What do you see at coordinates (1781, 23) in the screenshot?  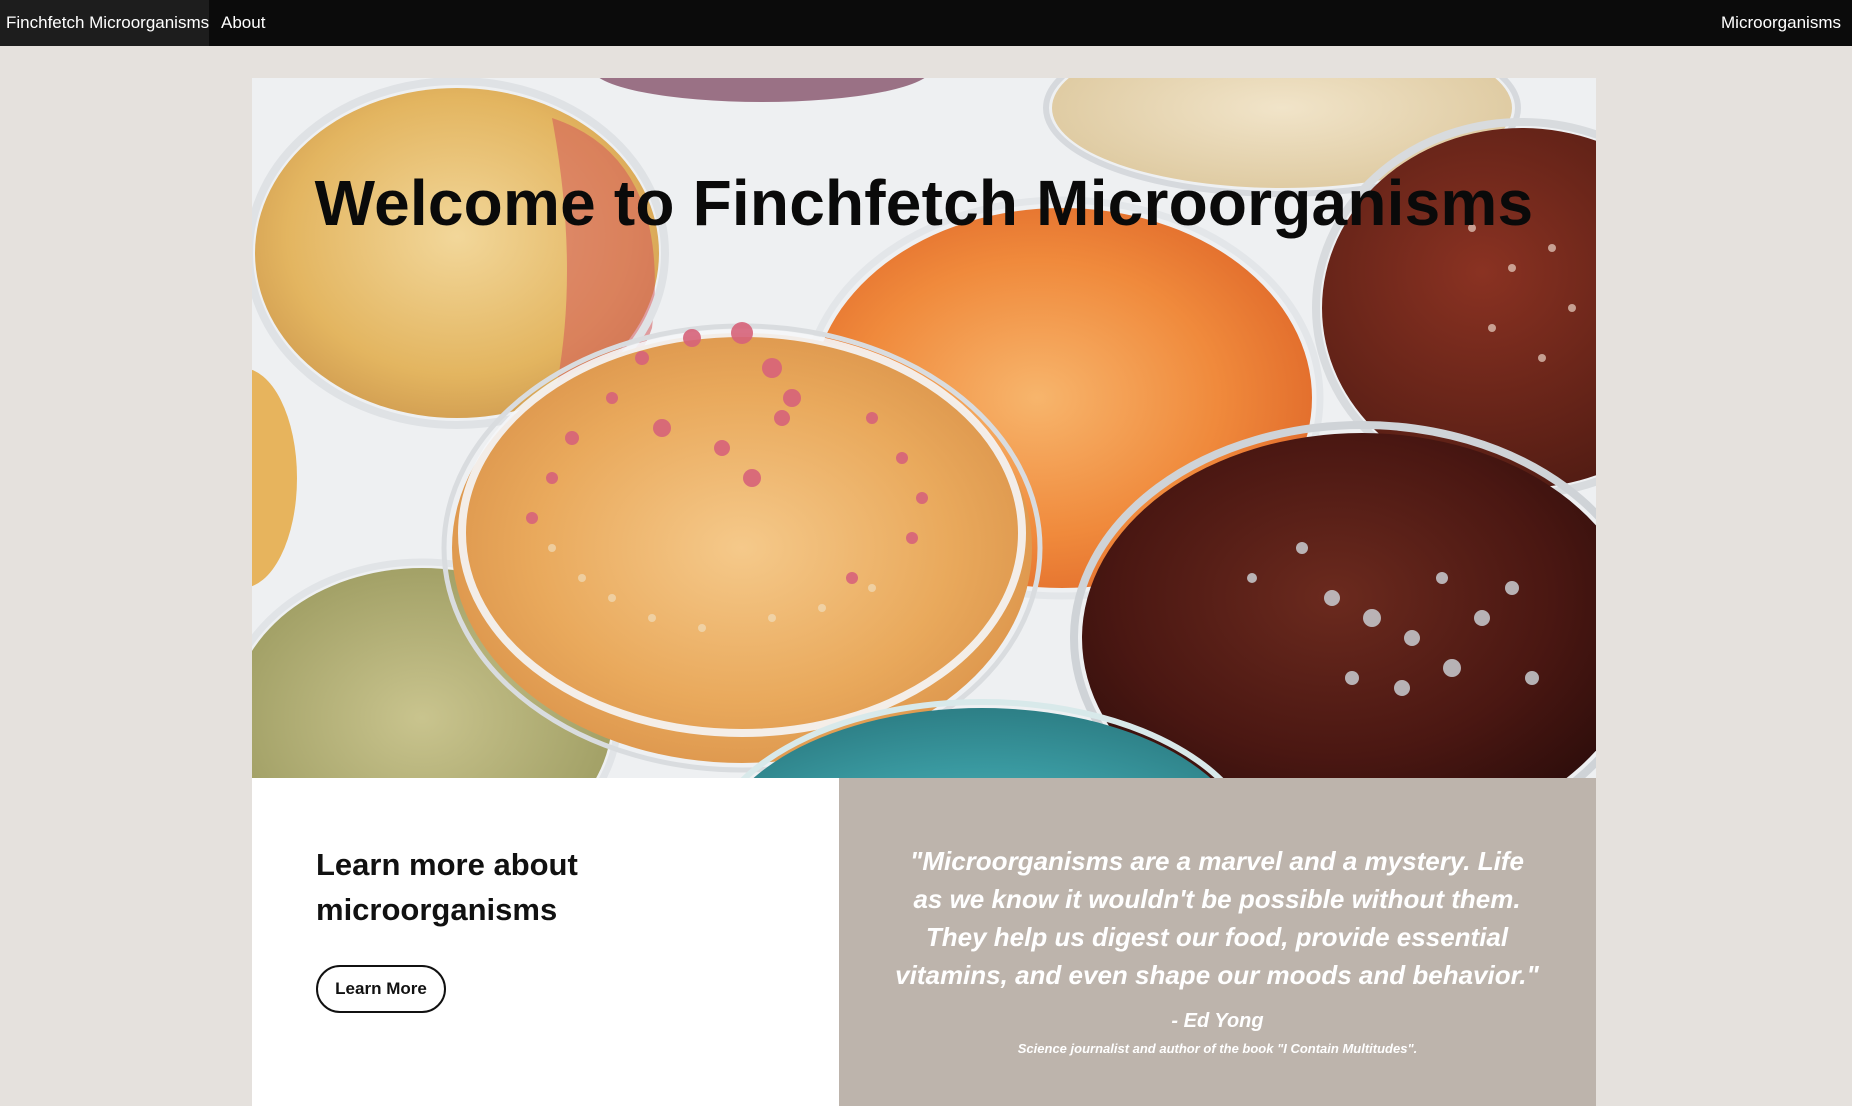 I see `nav-microorganisms-link: Microorganisms` at bounding box center [1781, 23].